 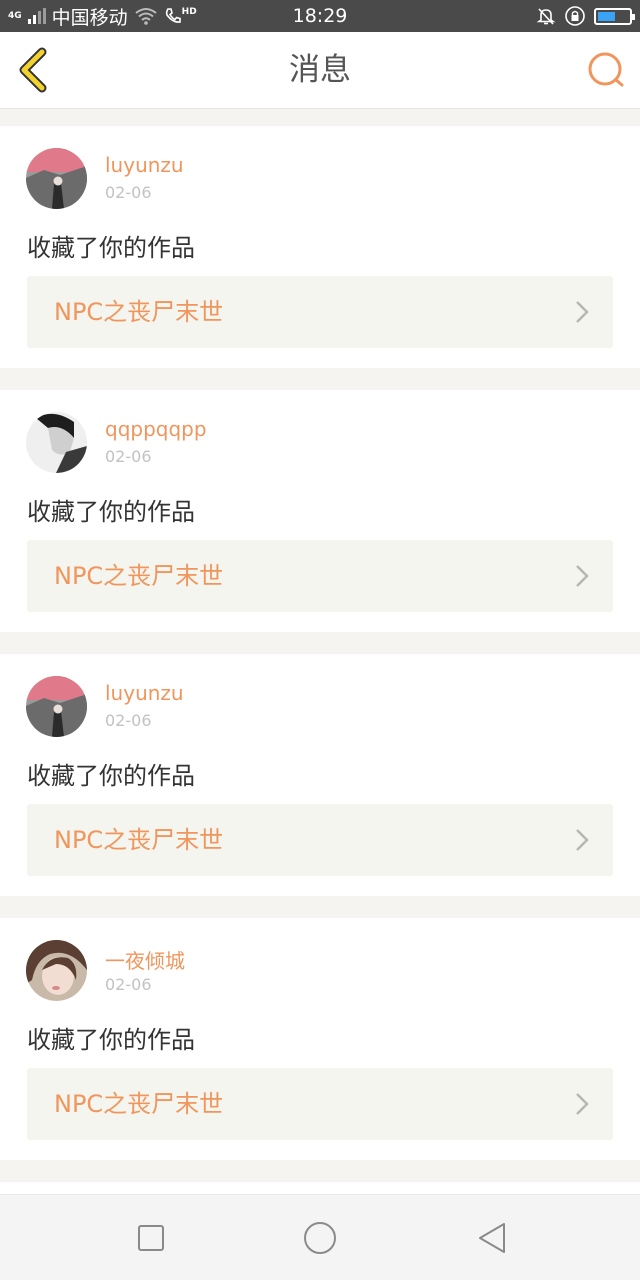 I want to click on search-icon, so click(x=606, y=70).